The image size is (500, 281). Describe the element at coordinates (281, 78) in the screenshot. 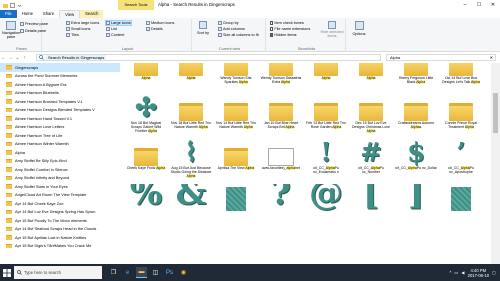

I see `file-item: Wendy Tunison Sassafras Extra Alpha` at that location.